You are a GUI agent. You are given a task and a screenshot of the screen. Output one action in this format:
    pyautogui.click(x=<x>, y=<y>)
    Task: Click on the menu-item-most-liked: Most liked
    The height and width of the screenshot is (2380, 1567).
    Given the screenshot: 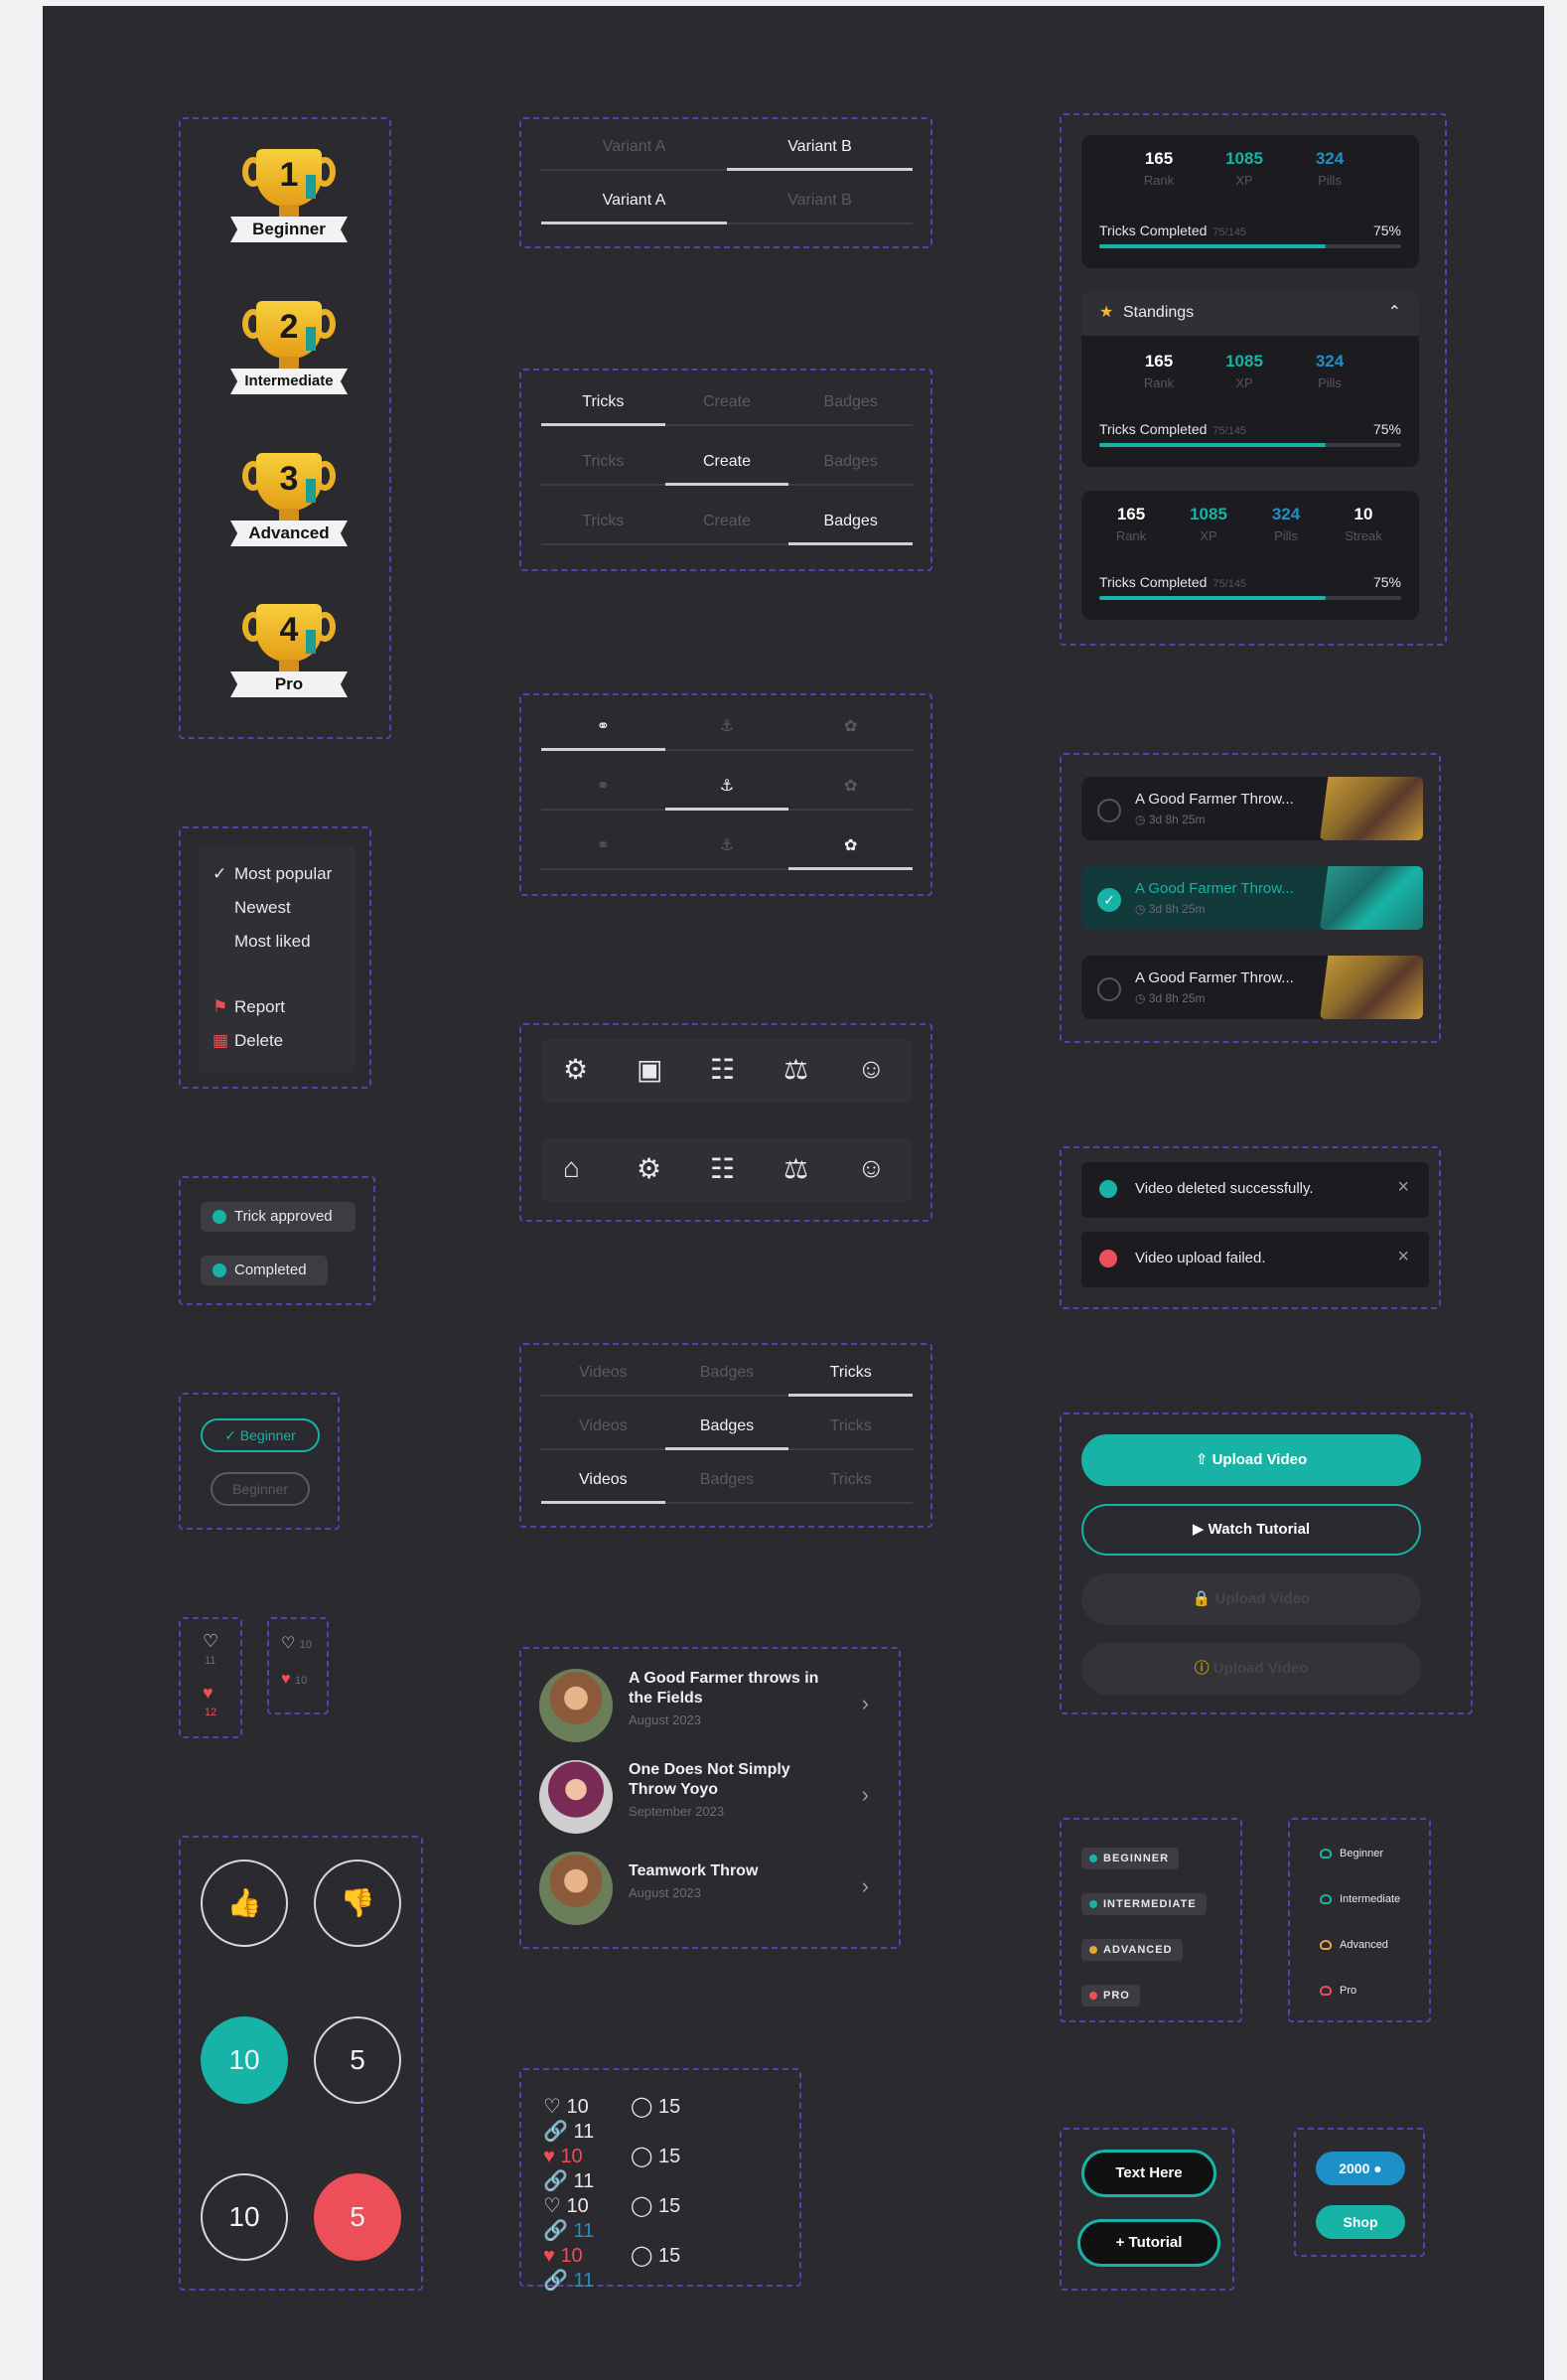 What is the action you would take?
    pyautogui.click(x=272, y=942)
    